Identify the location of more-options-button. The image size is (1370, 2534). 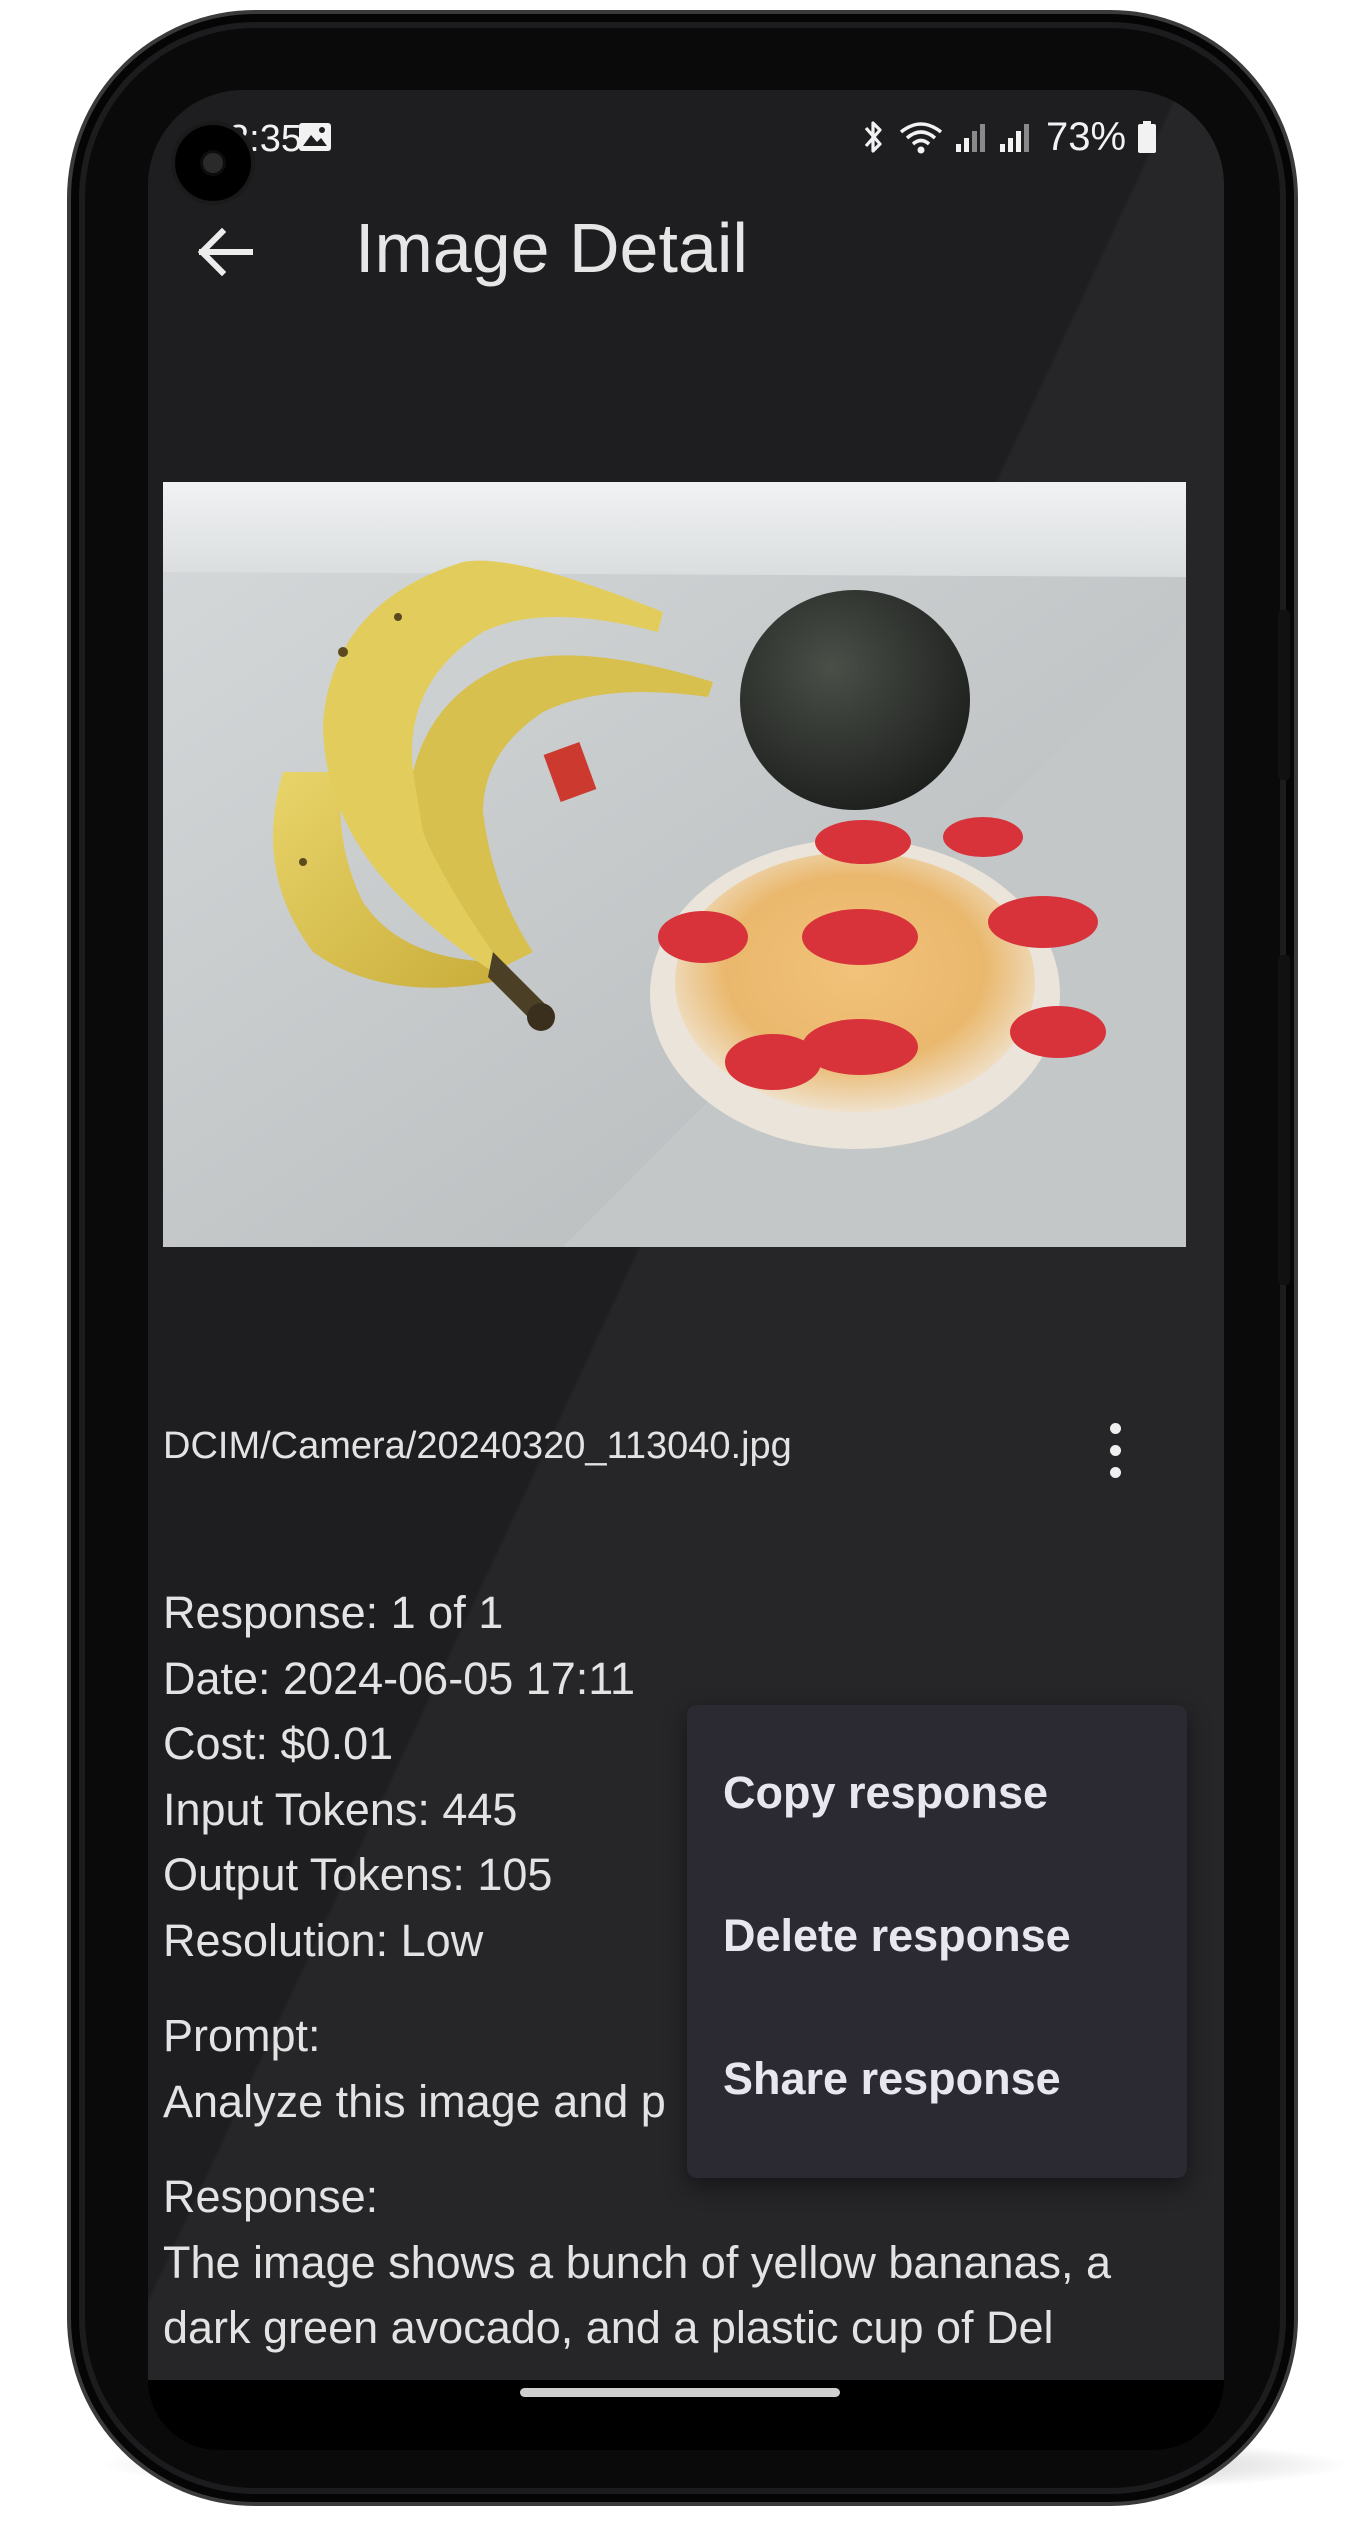
(1115, 1450).